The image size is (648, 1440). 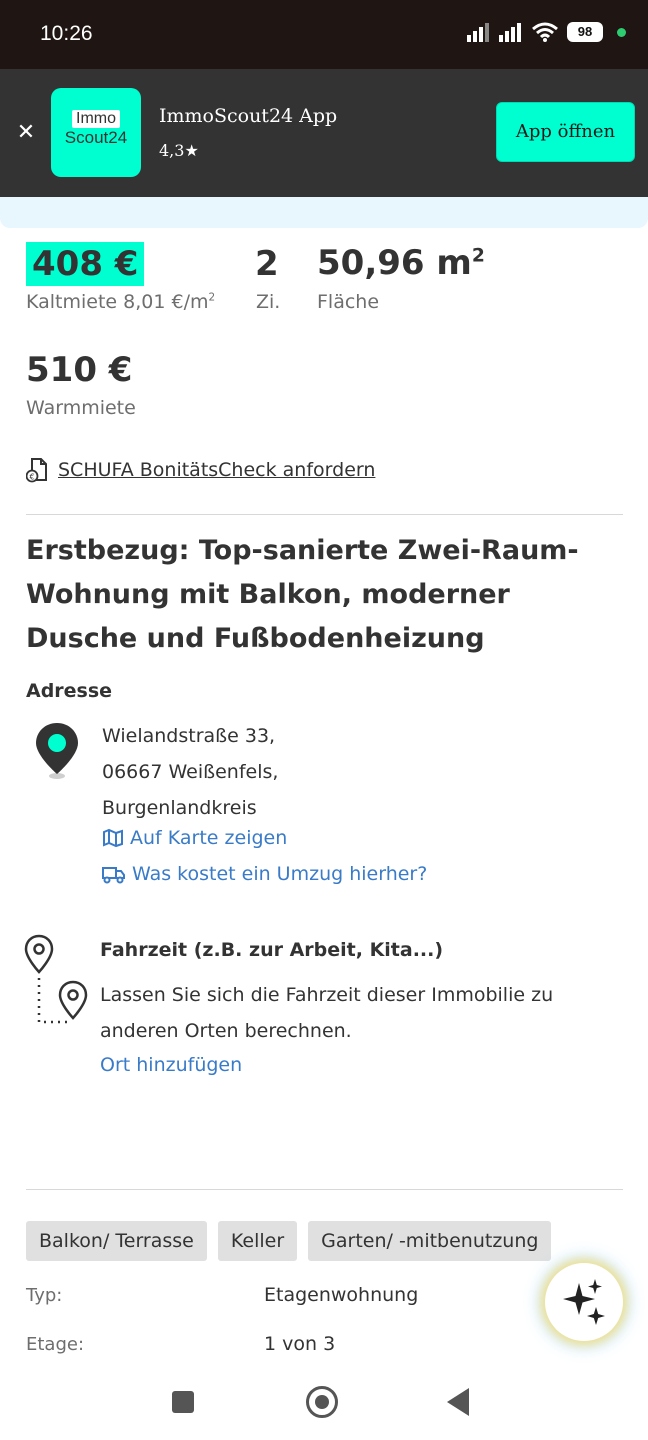 What do you see at coordinates (458, 1402) in the screenshot?
I see `back-button` at bounding box center [458, 1402].